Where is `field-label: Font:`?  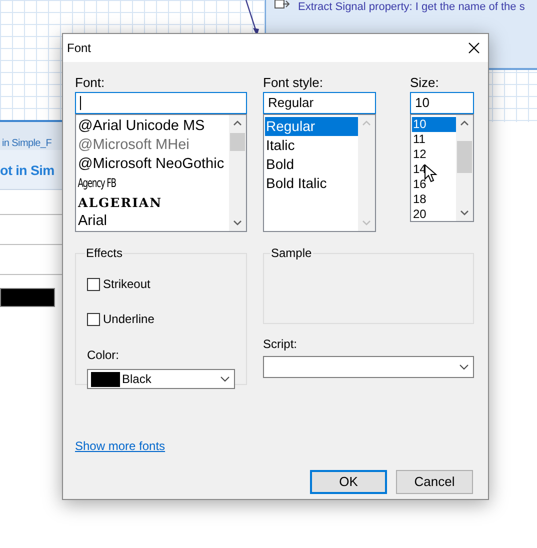 field-label: Font: is located at coordinates (90, 84).